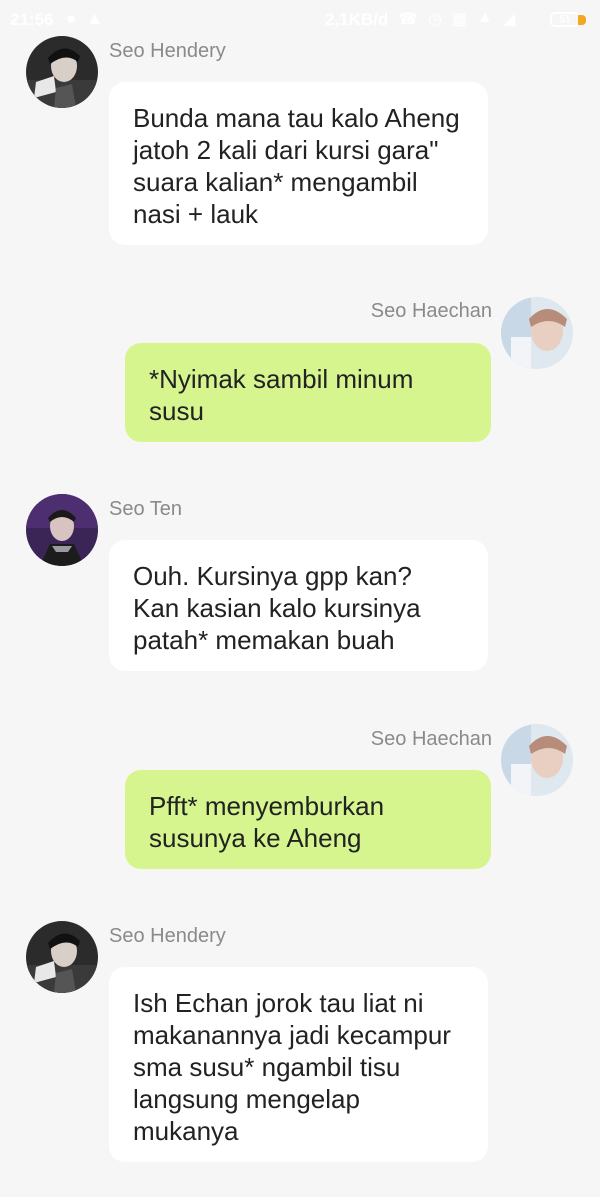 This screenshot has height=1197, width=600. I want to click on warning-icon: ▲, so click(95, 18).